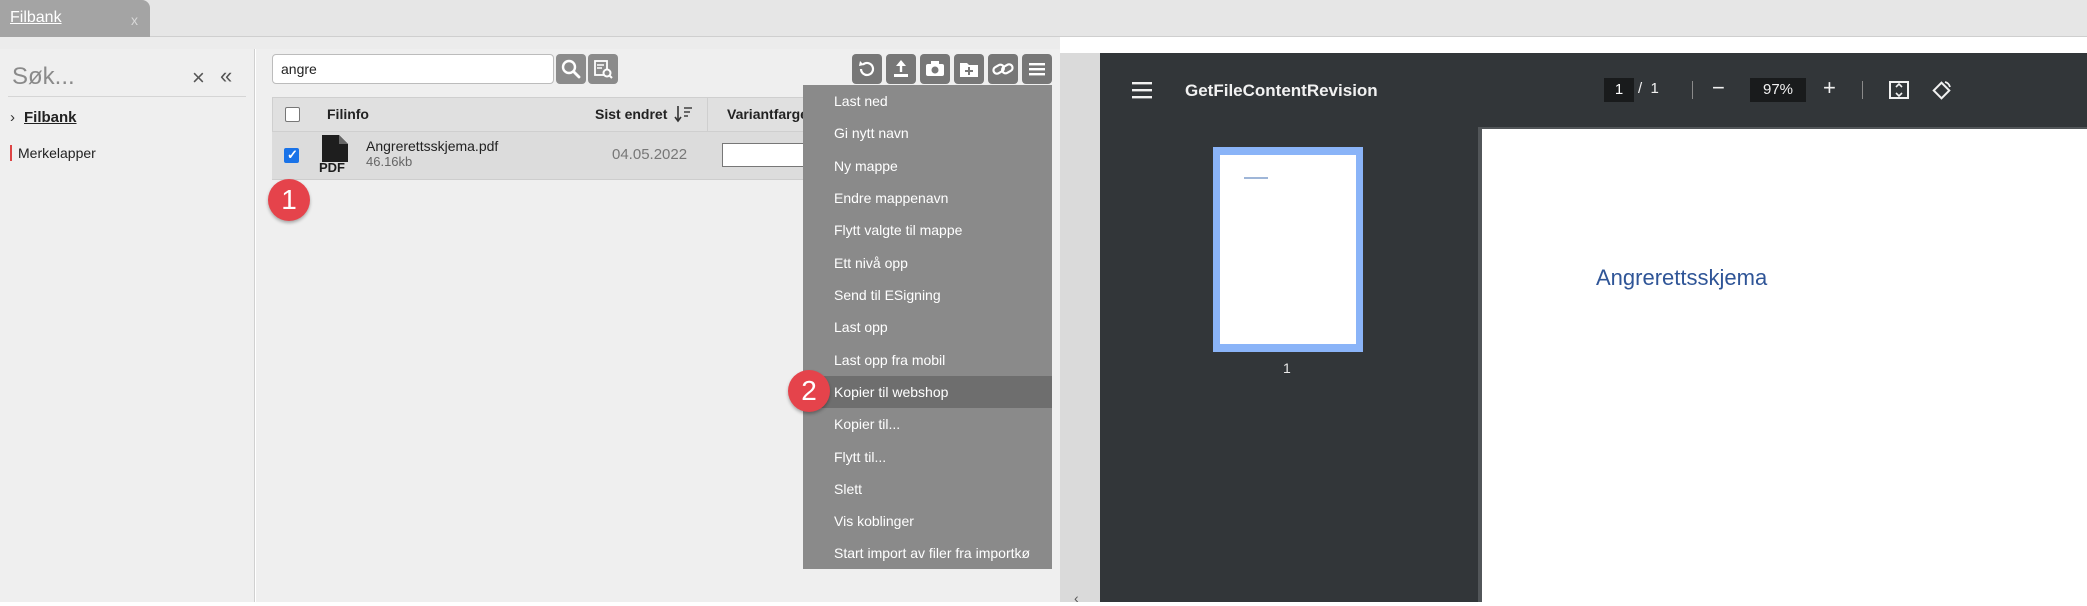 Image resolution: width=2087 pixels, height=606 pixels. Describe the element at coordinates (1287, 368) in the screenshot. I see `thumbnail-label: 1` at that location.